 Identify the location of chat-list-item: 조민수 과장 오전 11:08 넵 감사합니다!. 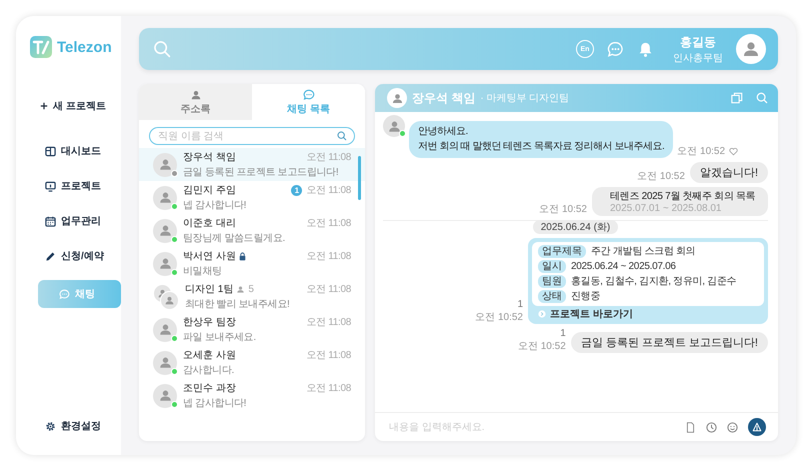
(245, 395).